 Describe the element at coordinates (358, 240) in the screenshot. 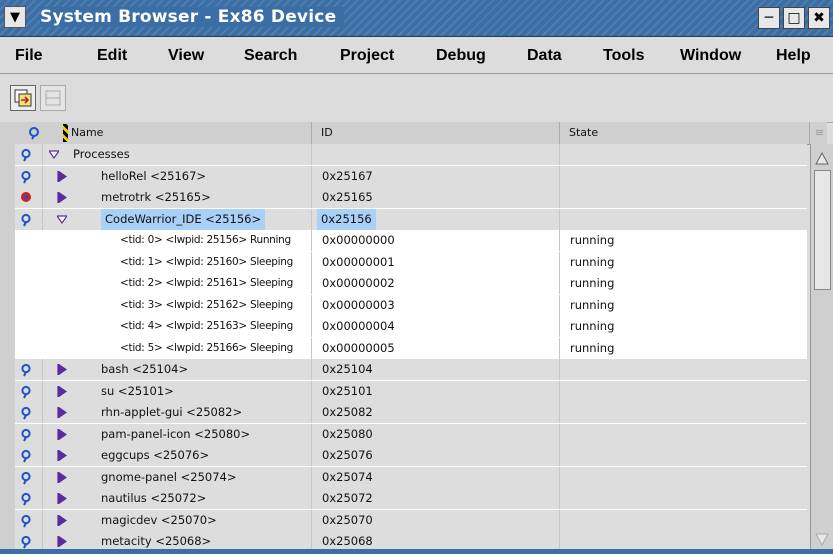

I see `row-id: 0x00000000` at that location.